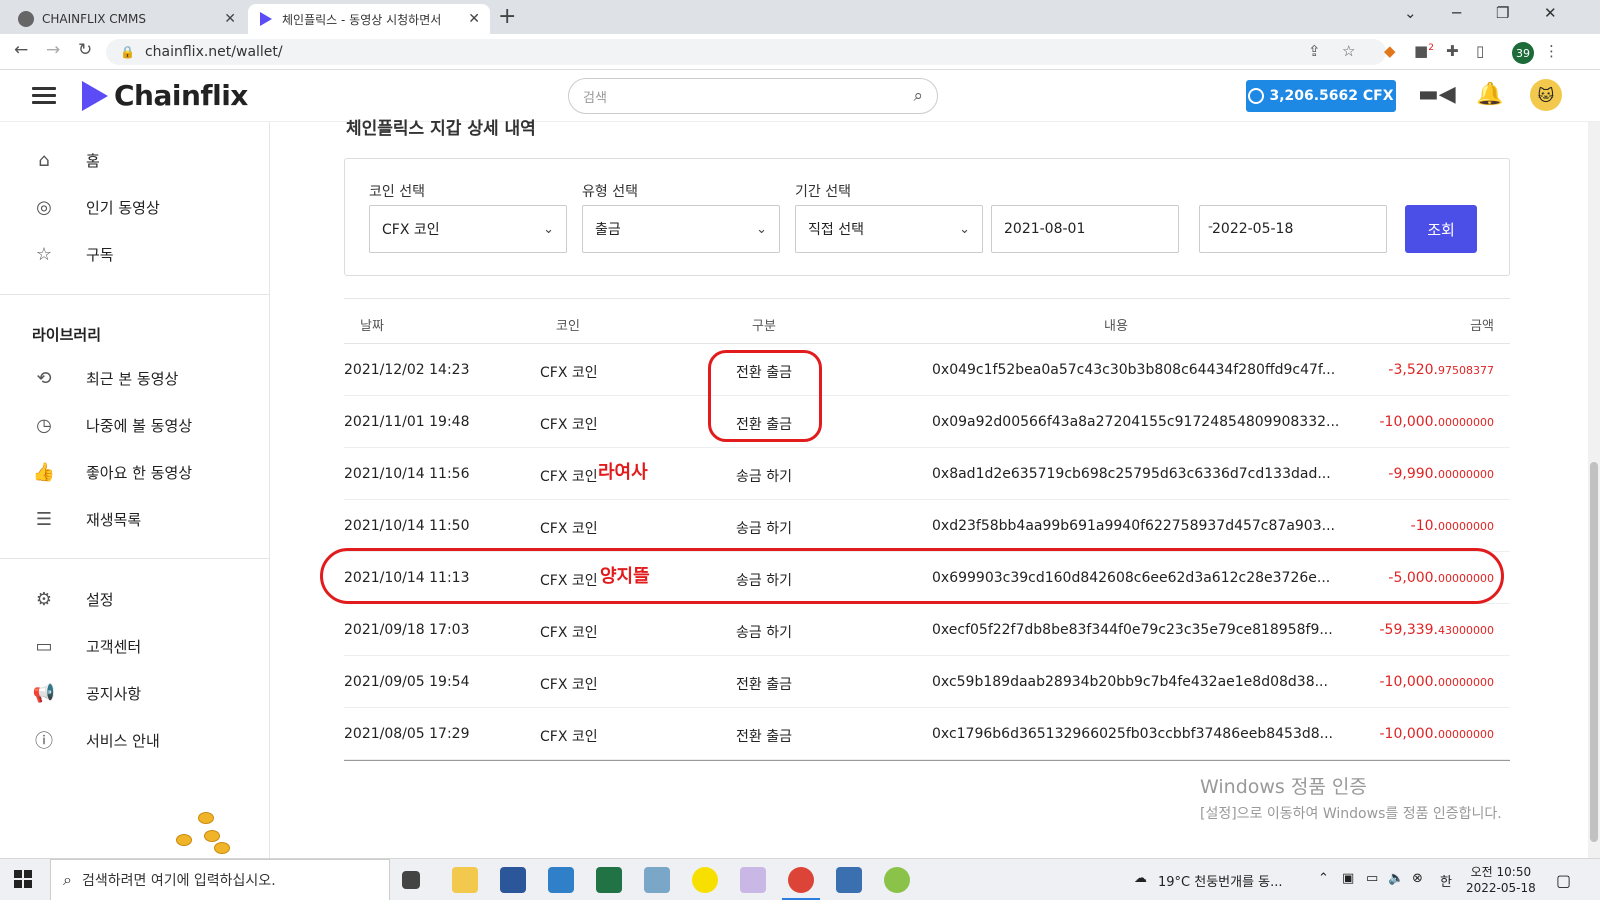 The image size is (1600, 900). I want to click on date-from-input: 2021-08-01, so click(1085, 229).